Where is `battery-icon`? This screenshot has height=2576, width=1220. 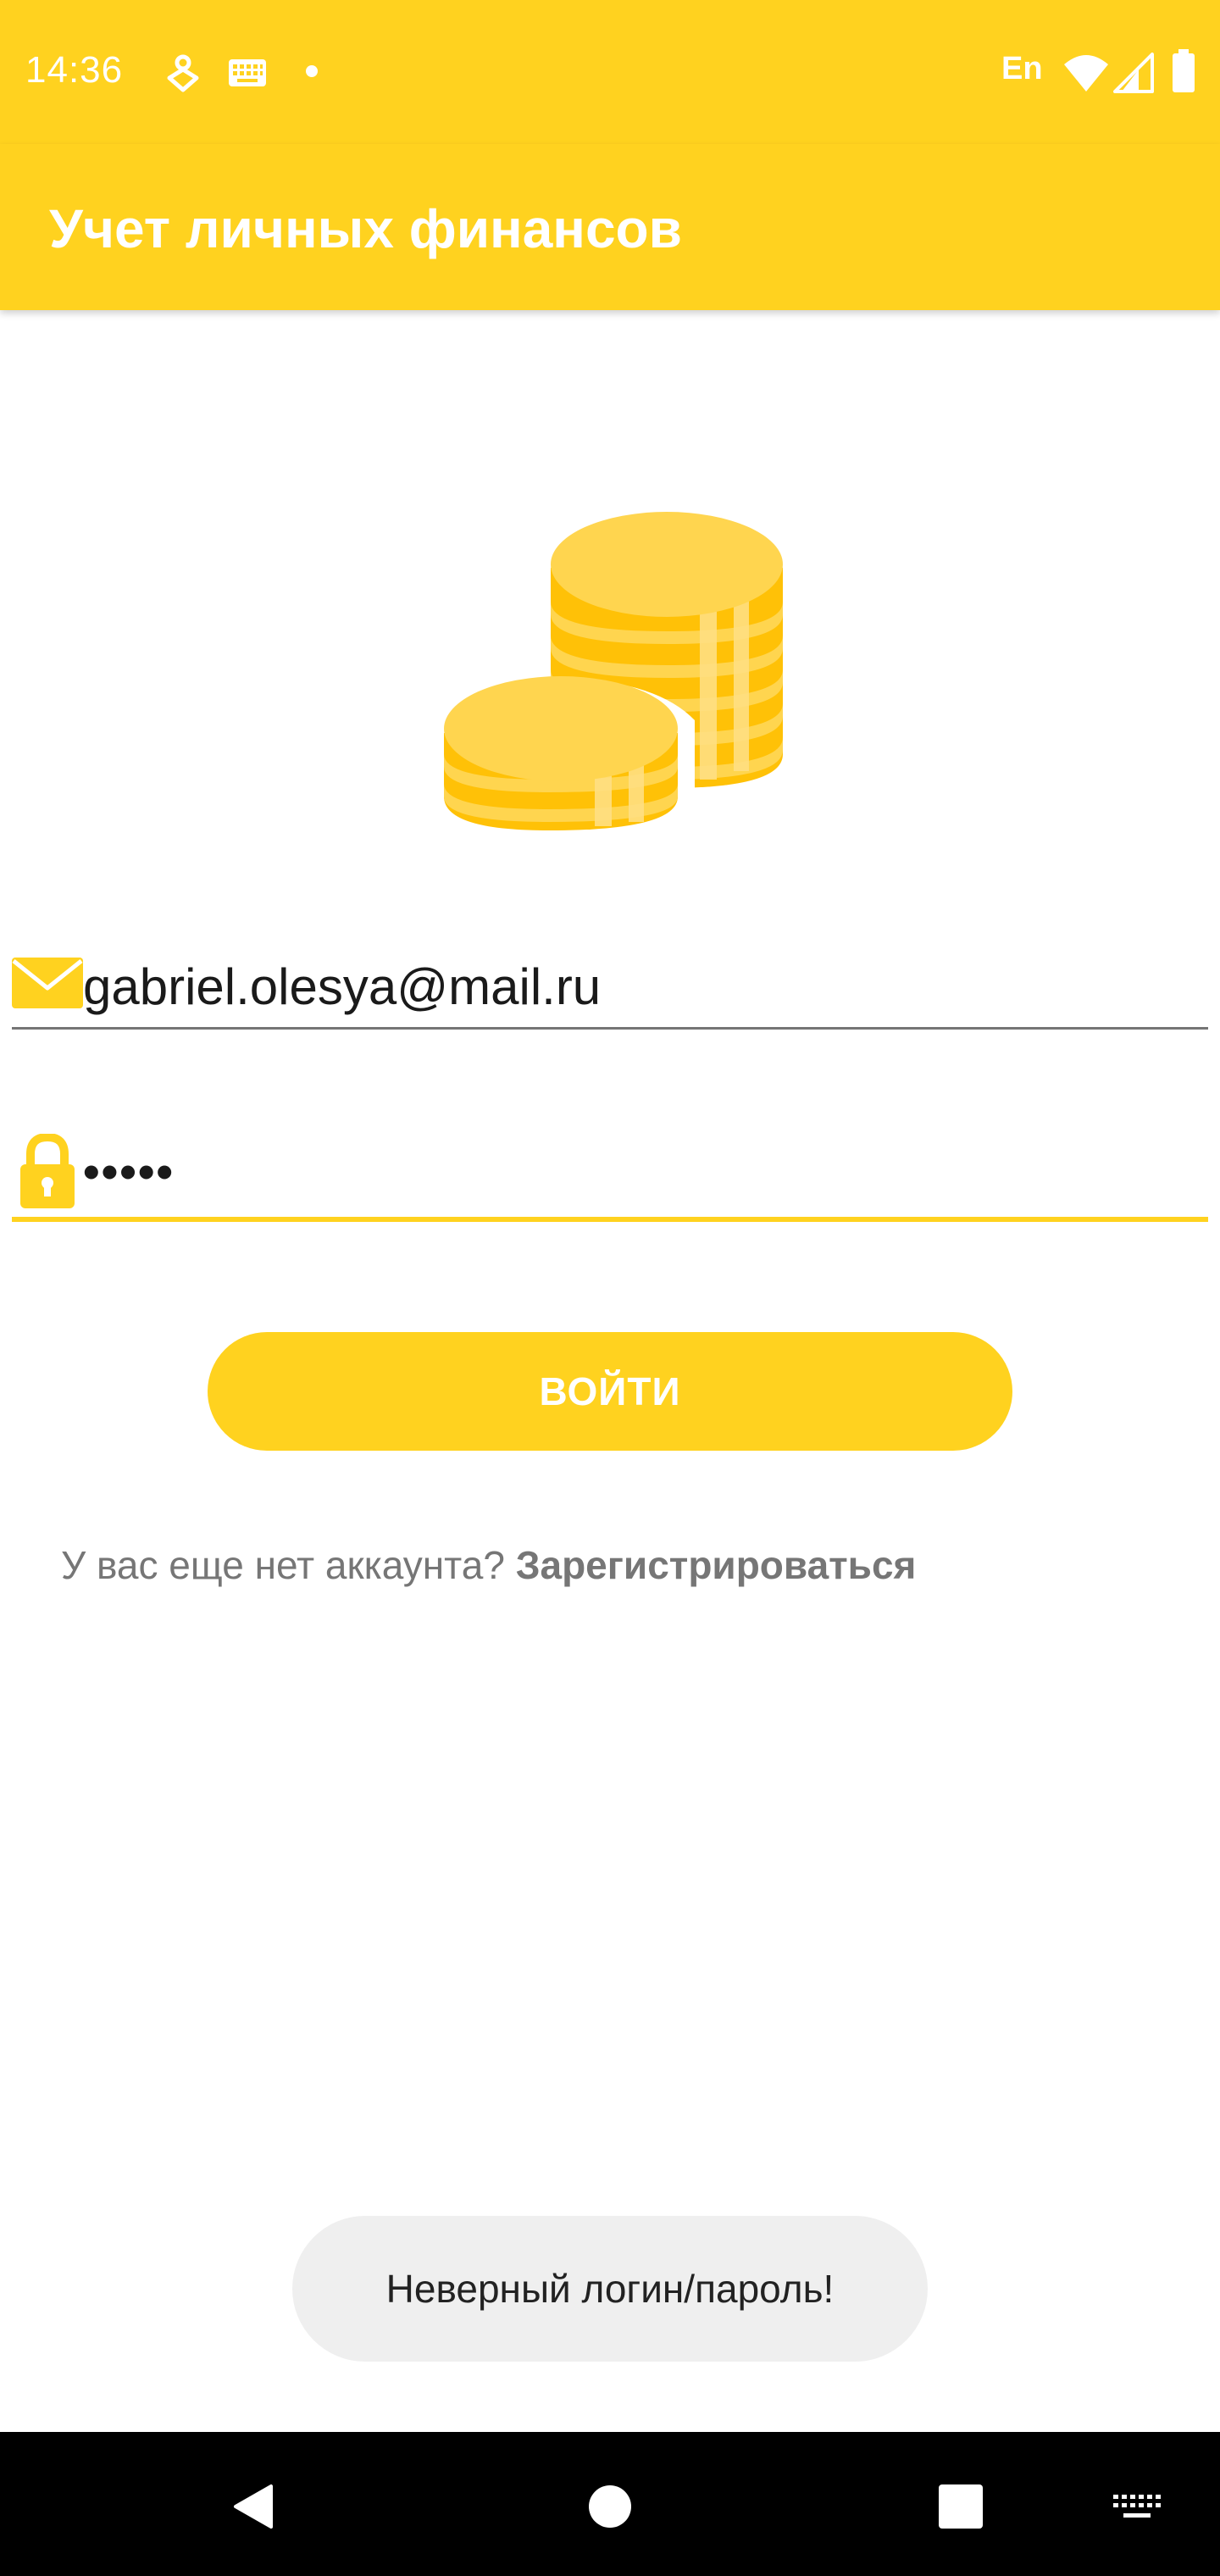
battery-icon is located at coordinates (1184, 70).